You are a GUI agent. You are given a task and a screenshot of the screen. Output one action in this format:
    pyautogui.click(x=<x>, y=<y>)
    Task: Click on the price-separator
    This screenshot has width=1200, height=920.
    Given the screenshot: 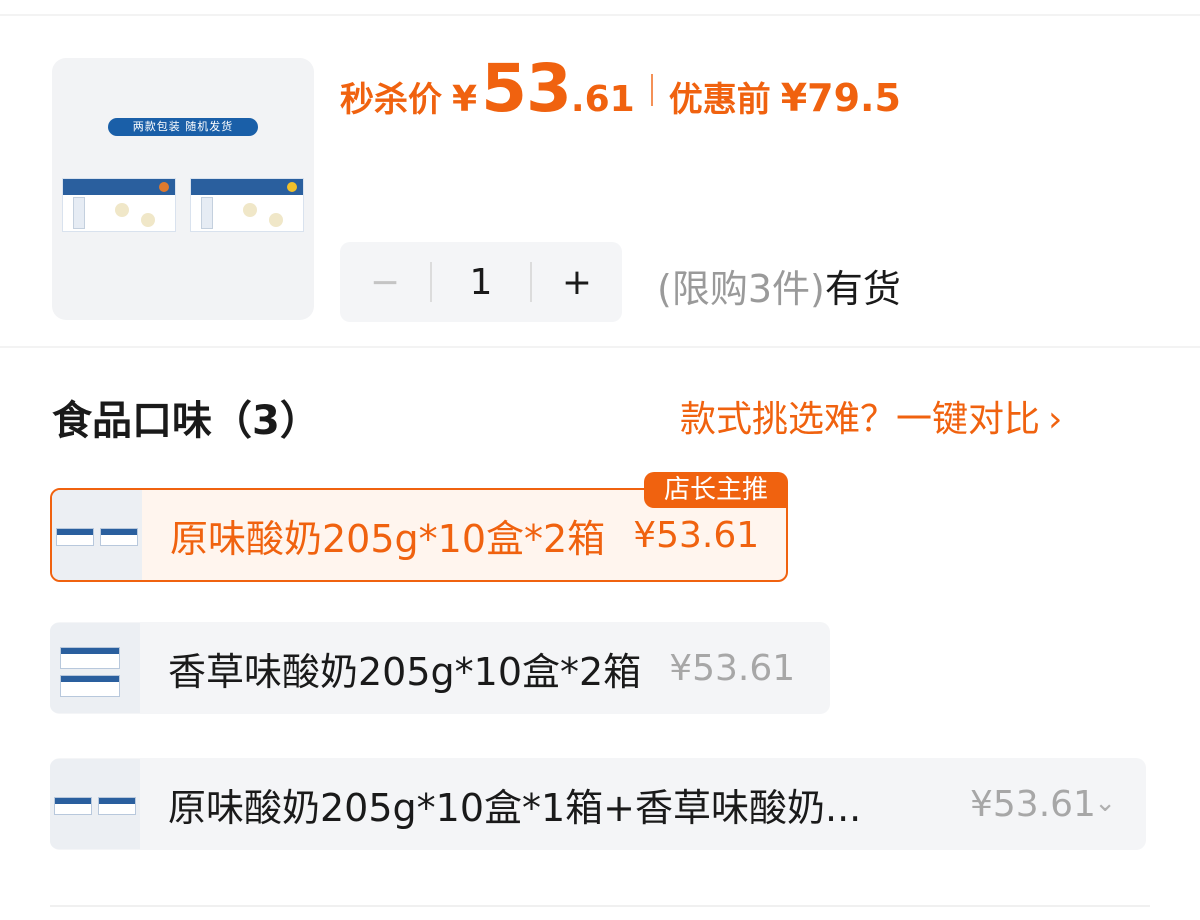 What is the action you would take?
    pyautogui.click(x=651, y=90)
    